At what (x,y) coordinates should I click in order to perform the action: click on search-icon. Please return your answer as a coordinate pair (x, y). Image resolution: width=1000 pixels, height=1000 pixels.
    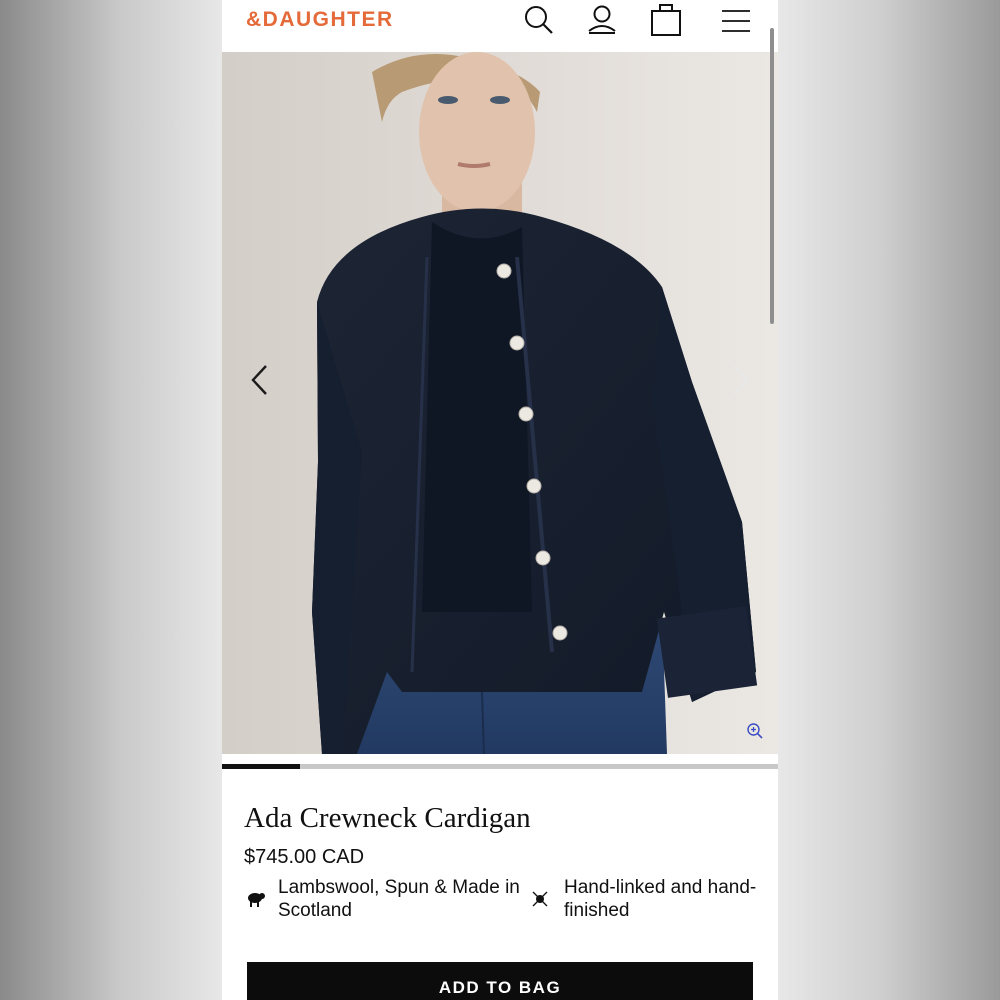
    Looking at the image, I should click on (538, 20).